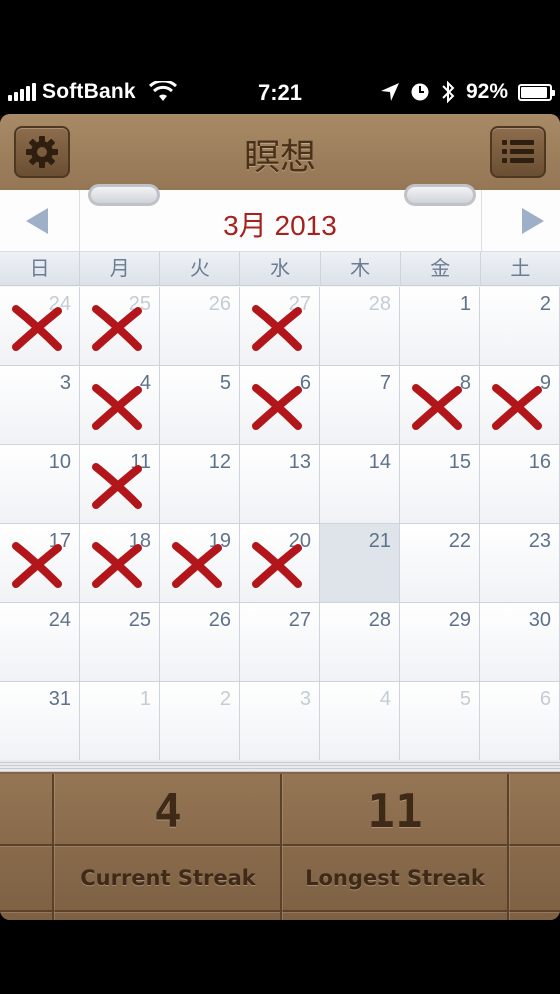  Describe the element at coordinates (219, 462) in the screenshot. I see `day-number: 12` at that location.